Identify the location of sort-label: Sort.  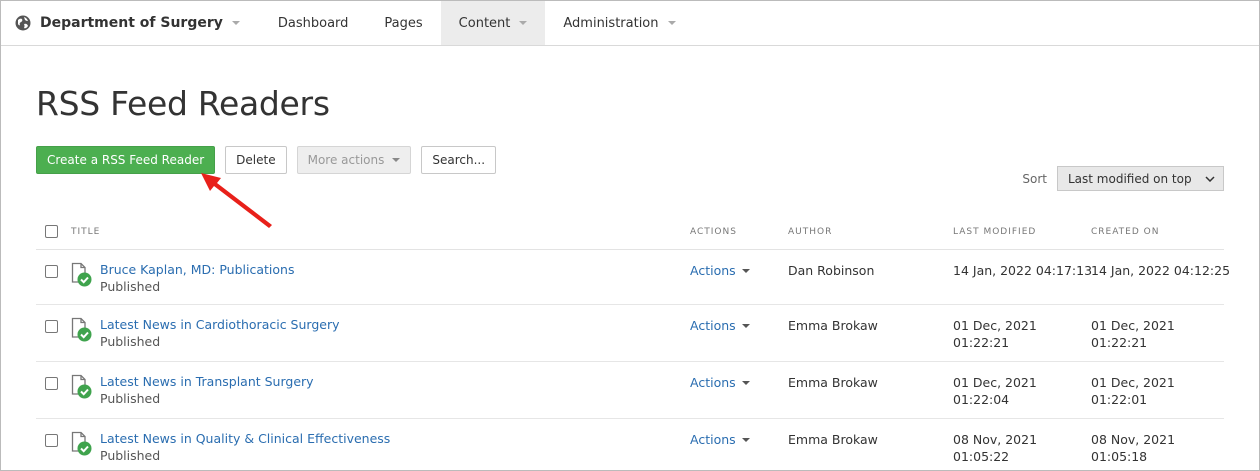
(1034, 178).